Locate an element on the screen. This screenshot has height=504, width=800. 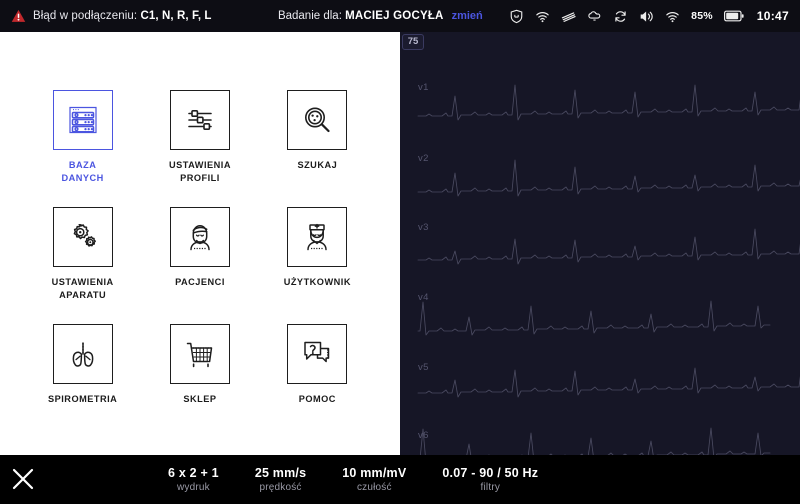
connection-error-group: Błąd w podłączeniu: C1, N, R, F, L is located at coordinates (106, 16).